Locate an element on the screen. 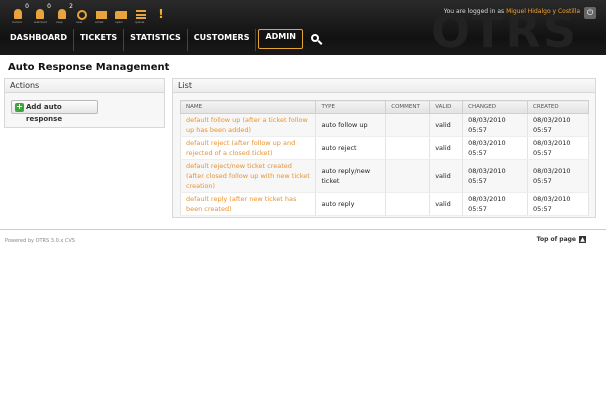 The image size is (606, 401). nav-admin: ADMIN is located at coordinates (280, 39).